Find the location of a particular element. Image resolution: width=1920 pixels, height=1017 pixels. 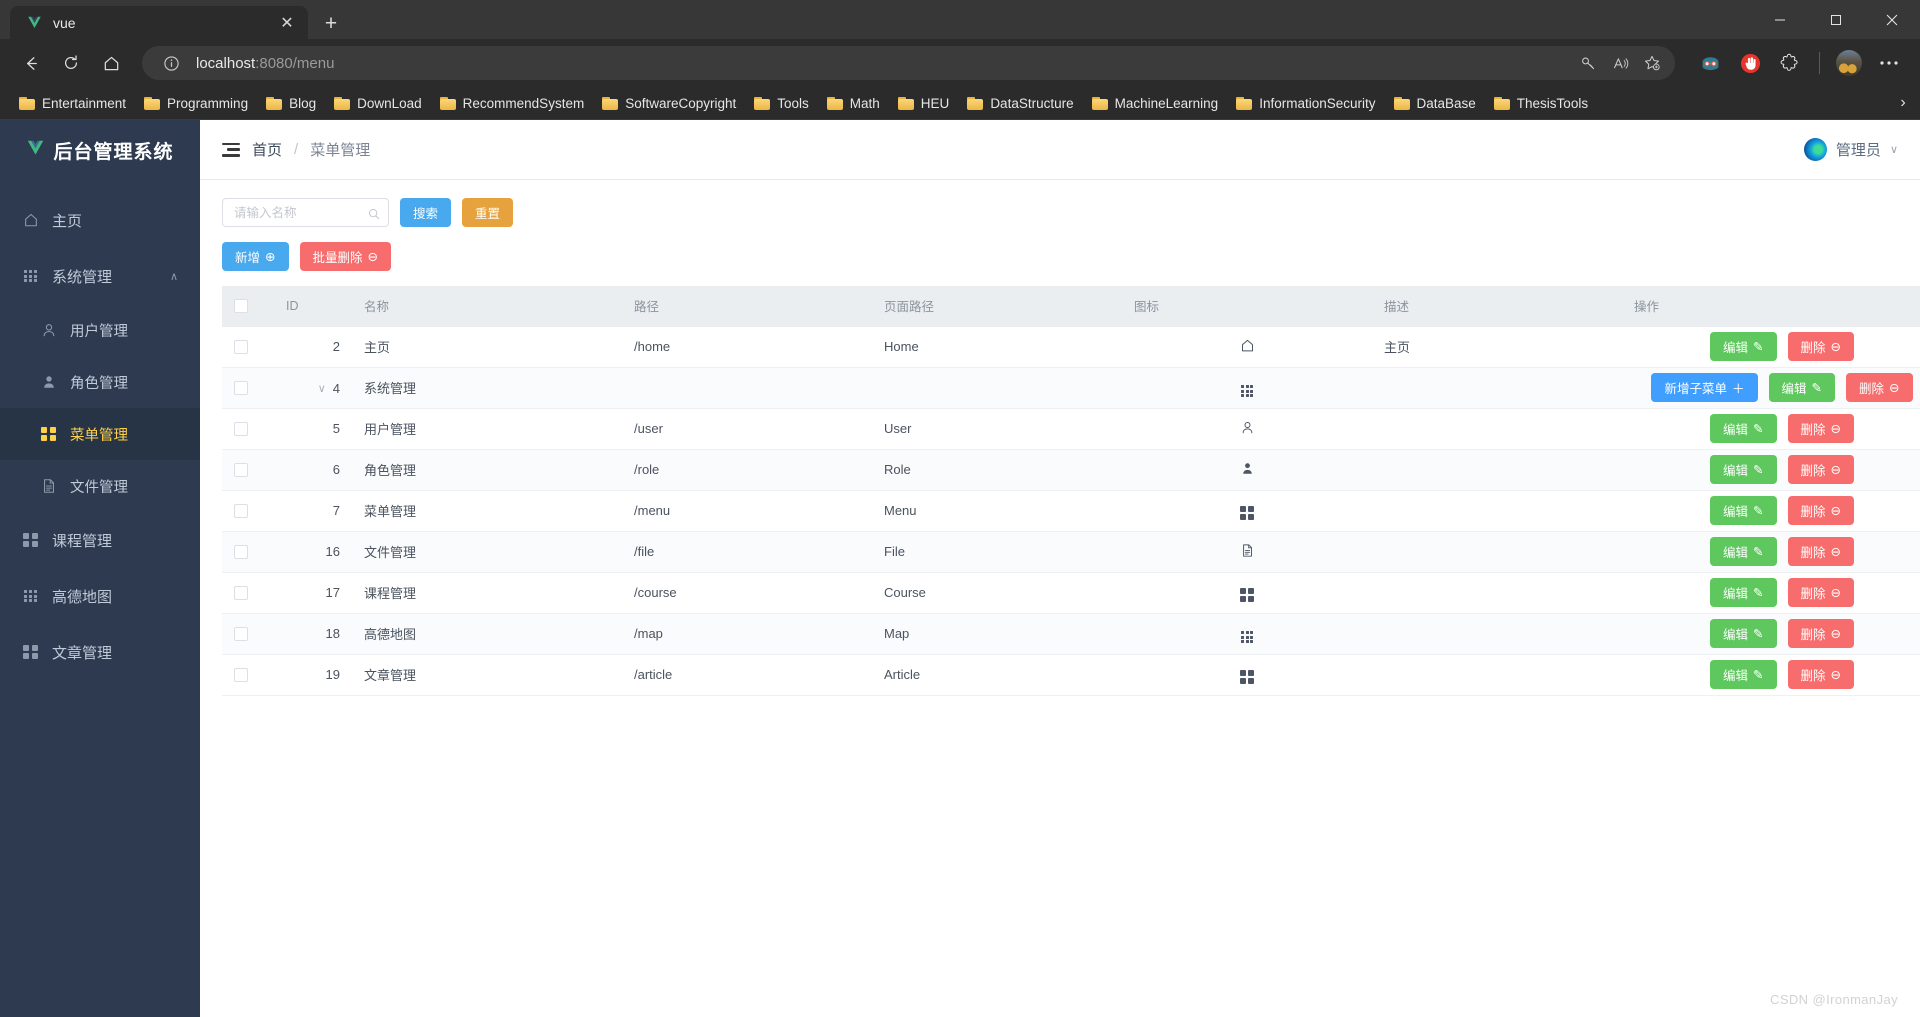

table-row: 6 角色管理 /role Role 编辑 ✎ 删除 ⊖ is located at coordinates (1071, 470).